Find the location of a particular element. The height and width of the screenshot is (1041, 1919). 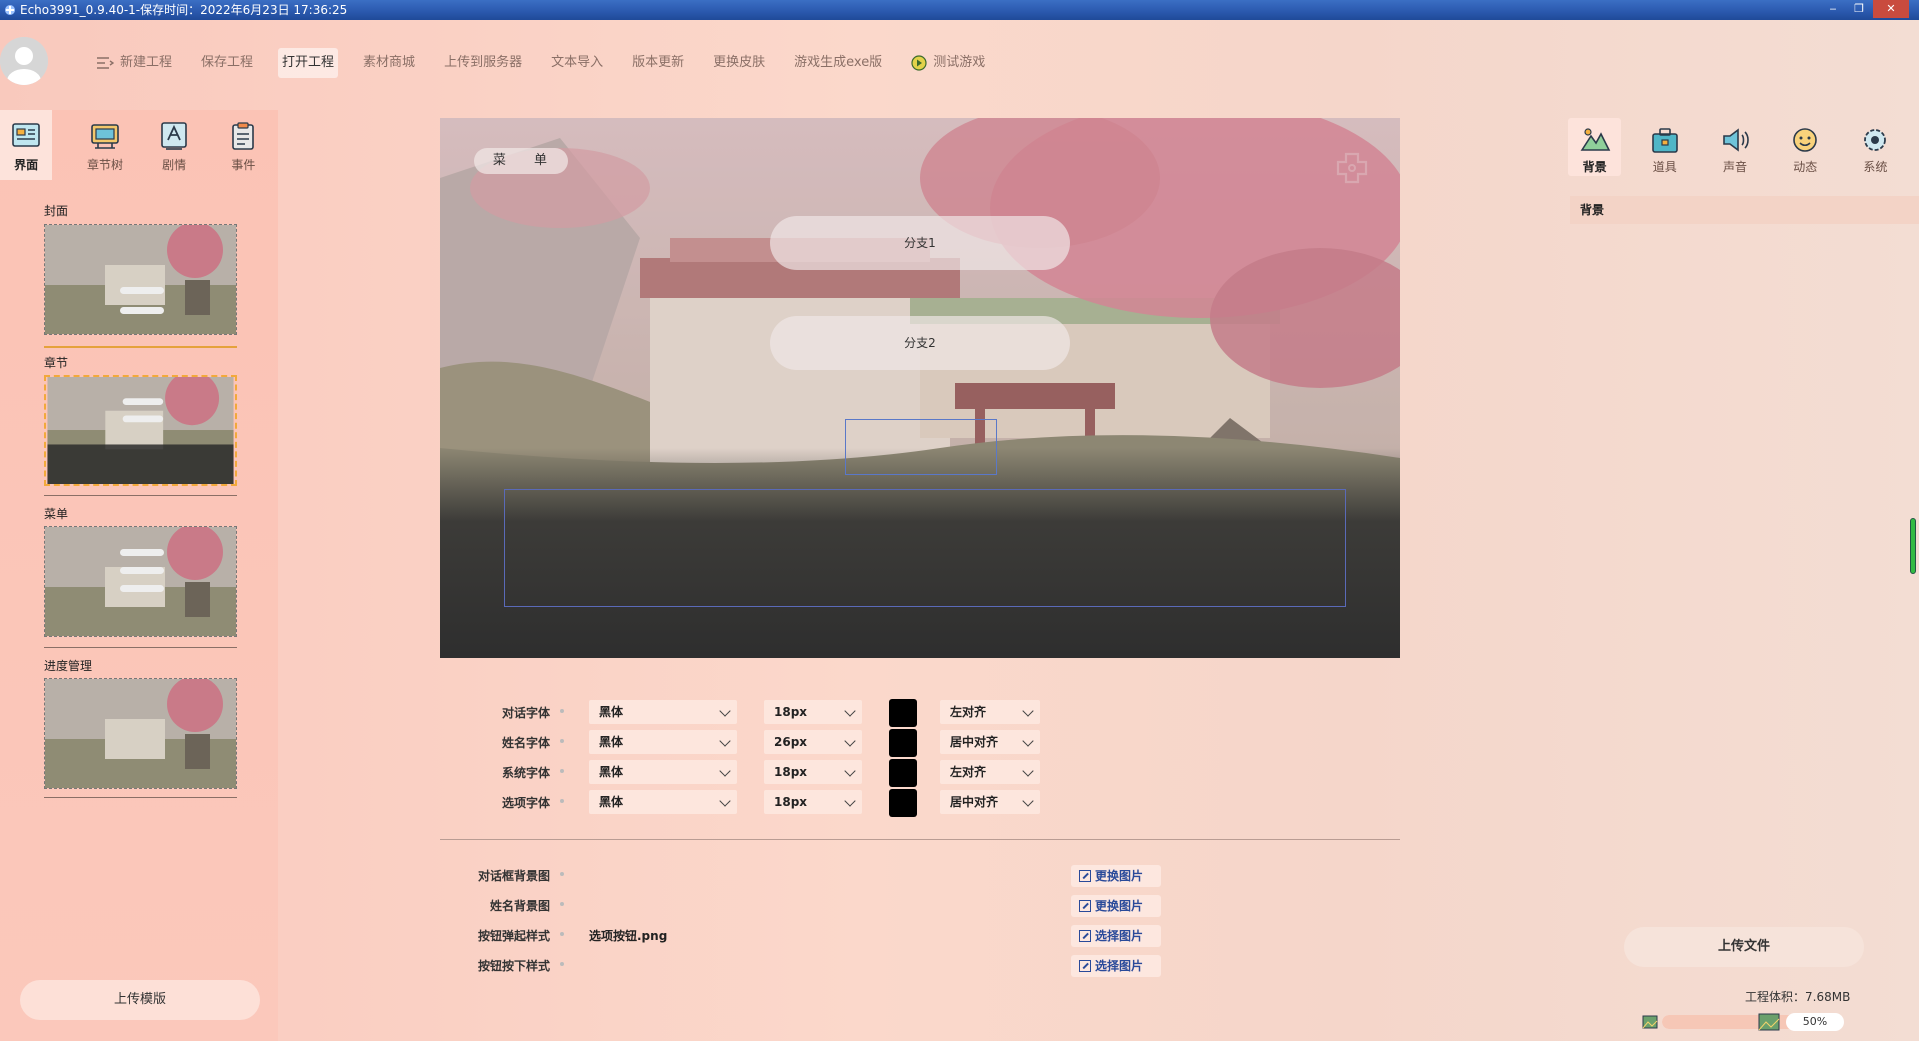

left-tabs: 界面 章节树 剧情 事件 is located at coordinates (139, 145).